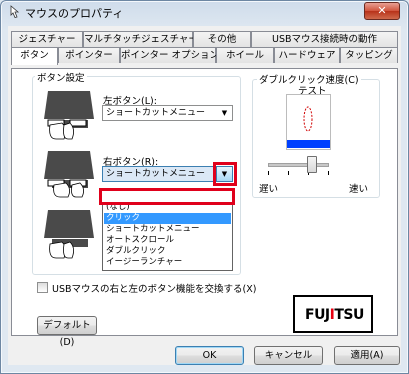 The image size is (409, 374). What do you see at coordinates (224, 113) in the screenshot?
I see `chevron-down-icon: ▼` at bounding box center [224, 113].